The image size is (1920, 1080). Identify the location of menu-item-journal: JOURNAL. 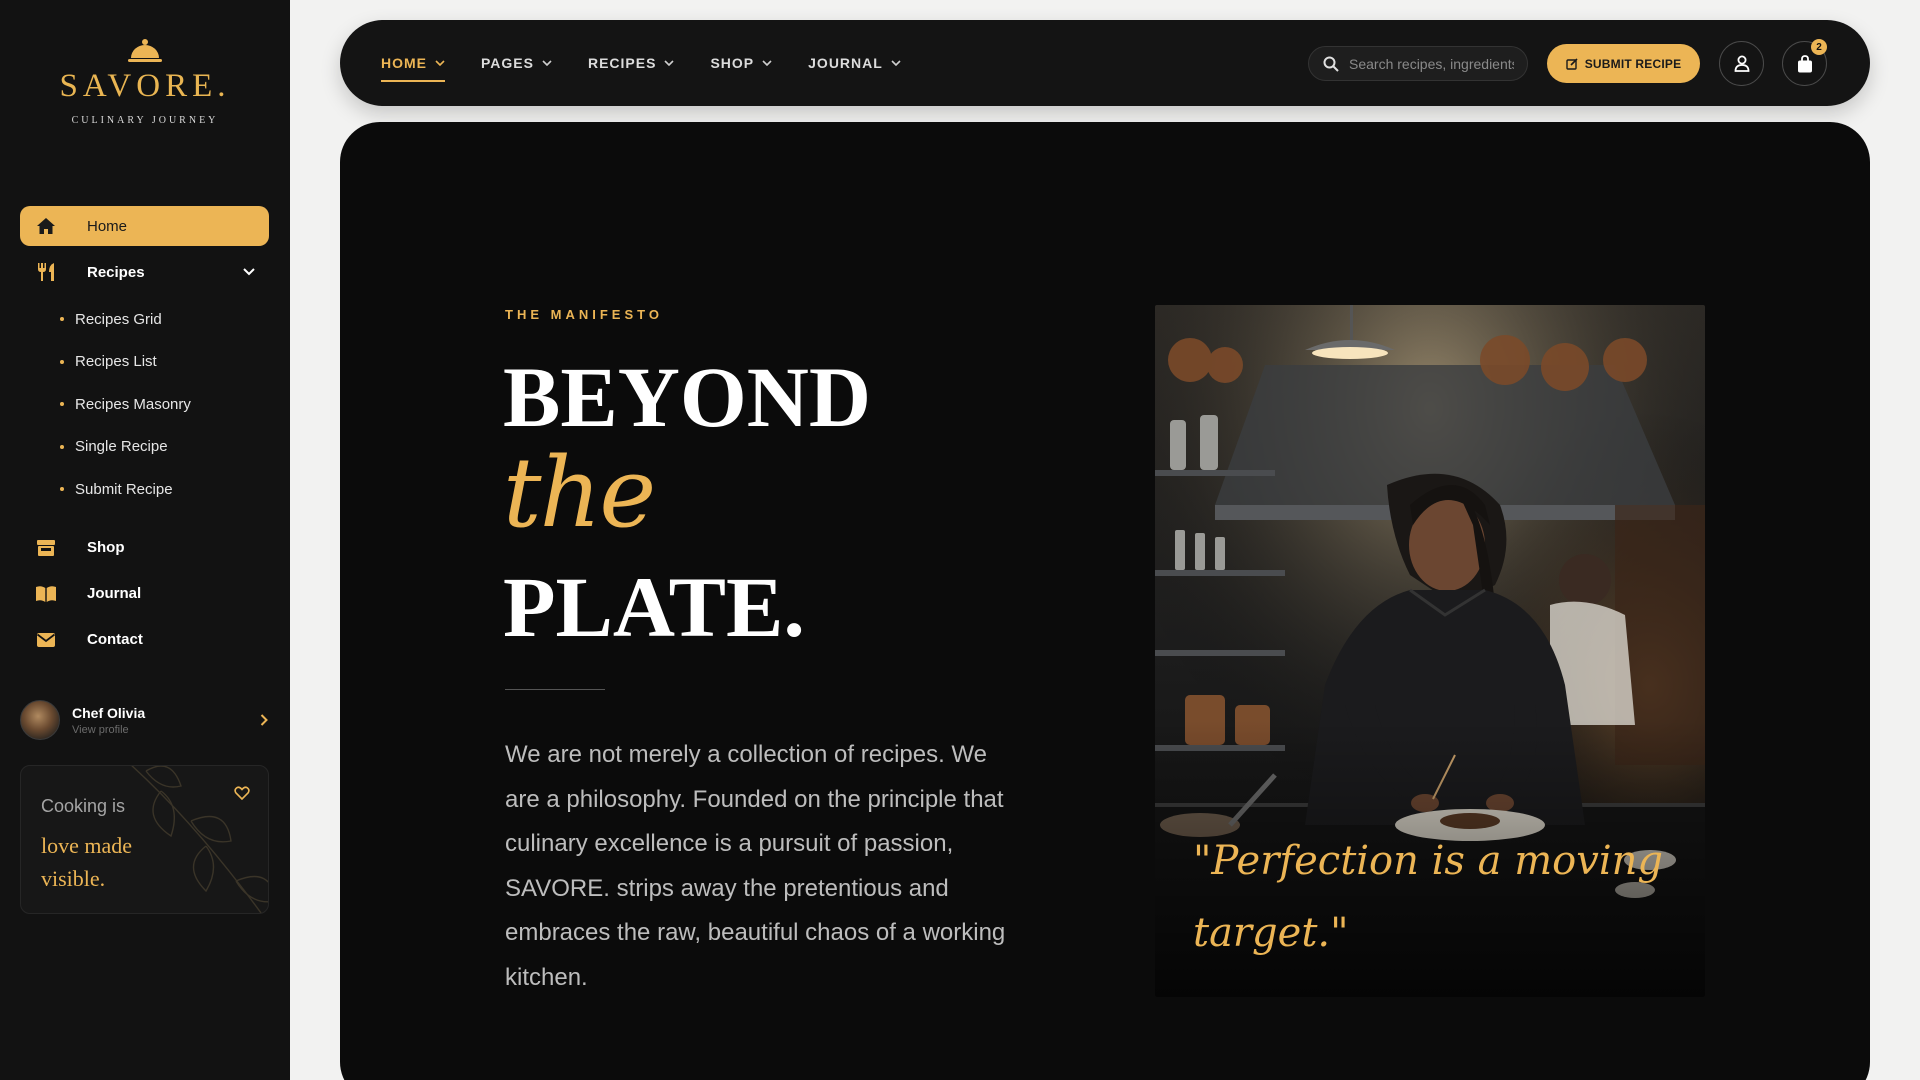
(854, 63).